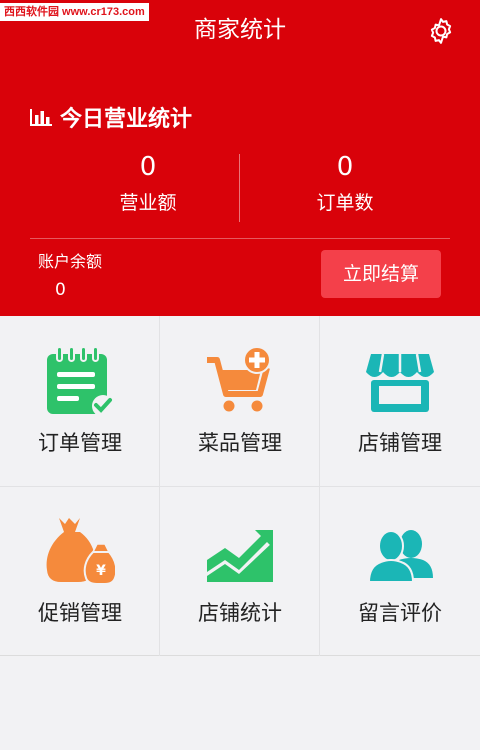  Describe the element at coordinates (240, 556) in the screenshot. I see `trend-chart-icon` at that location.